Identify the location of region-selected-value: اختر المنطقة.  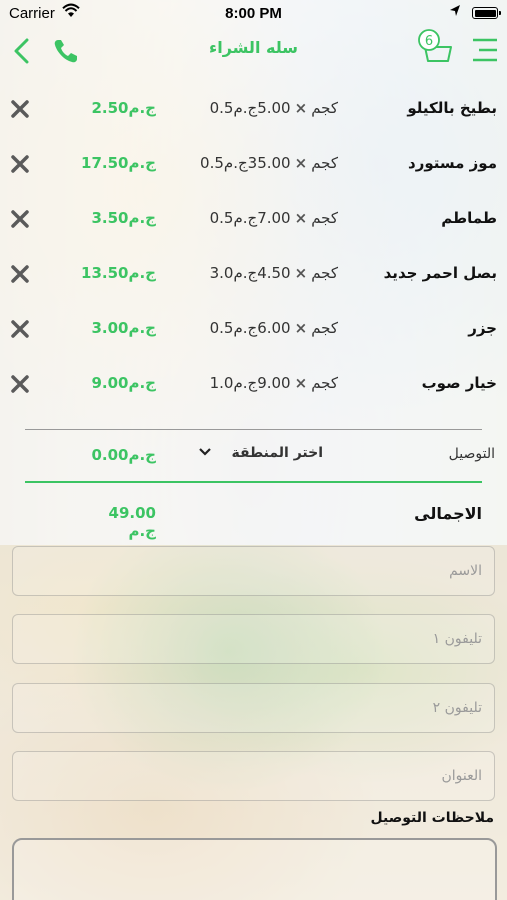
(277, 453).